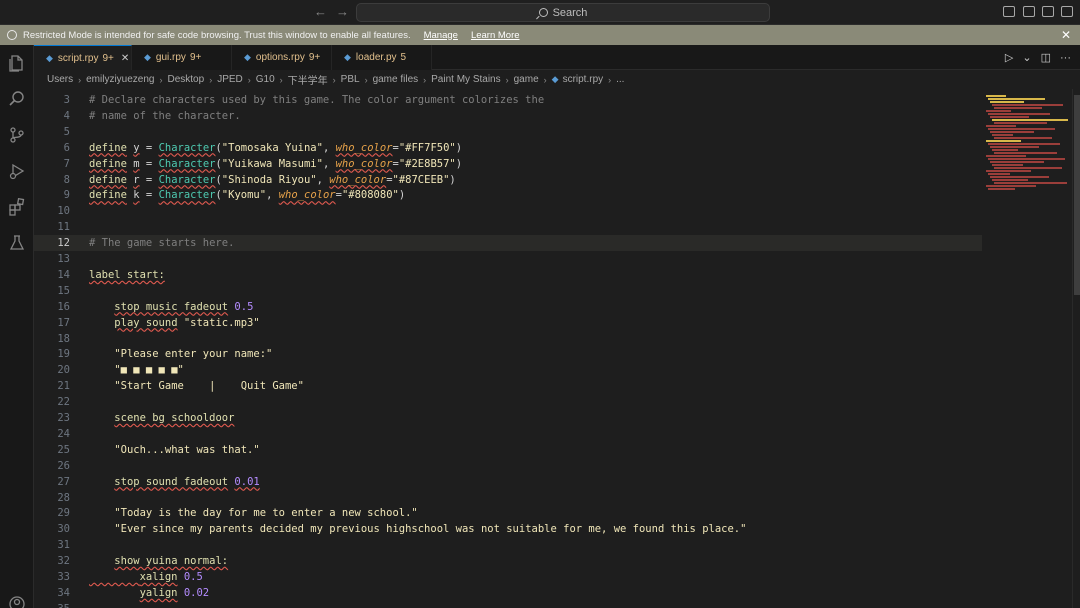 The height and width of the screenshot is (608, 1080). What do you see at coordinates (508, 211) in the screenshot?
I see `code-line: 10` at bounding box center [508, 211].